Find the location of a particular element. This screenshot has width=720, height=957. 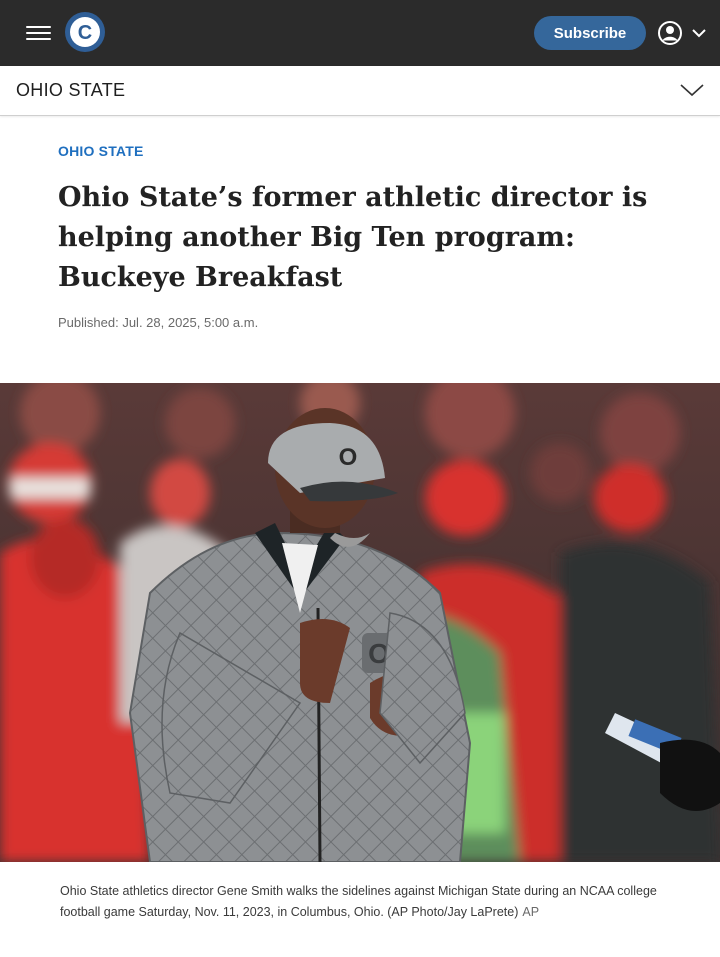

cleveland-c-logo-icon: C is located at coordinates (85, 32).